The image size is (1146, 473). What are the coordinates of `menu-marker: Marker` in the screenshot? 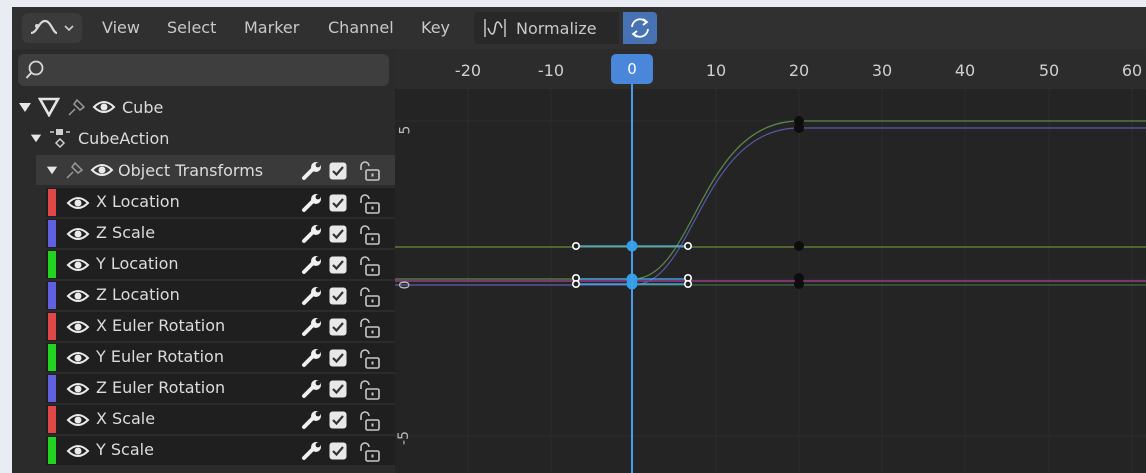 It's located at (271, 28).